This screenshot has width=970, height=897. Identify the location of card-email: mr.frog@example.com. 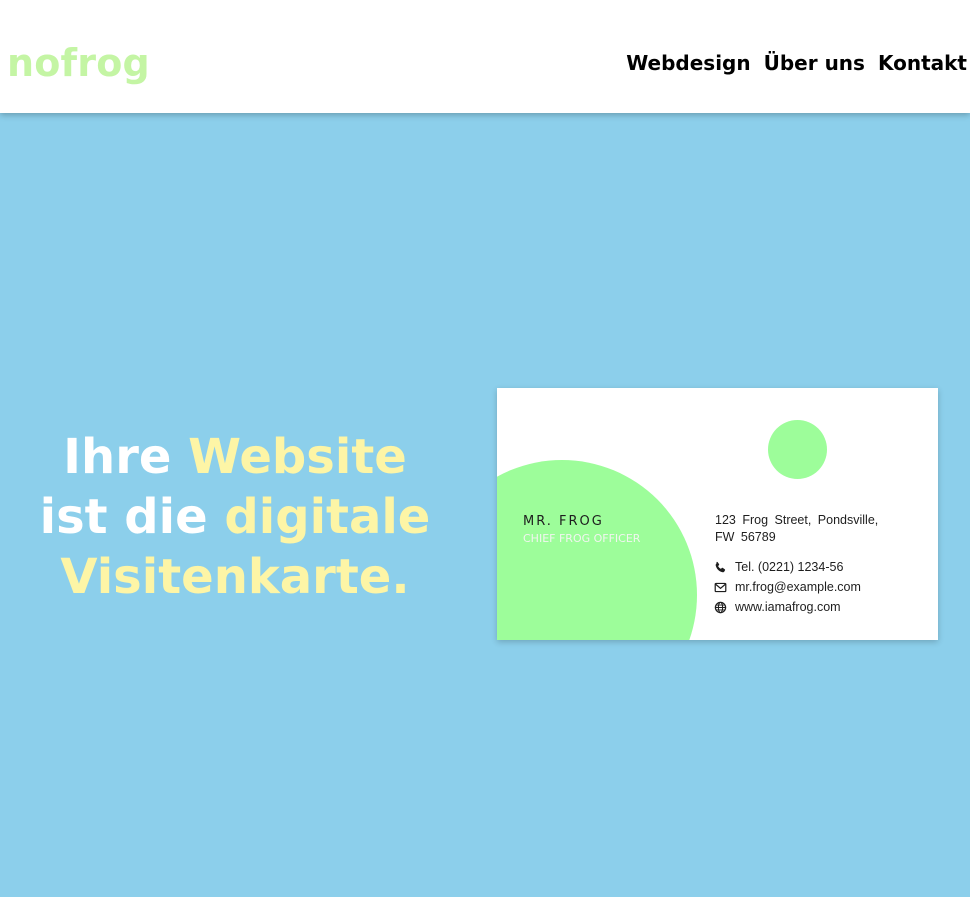
(798, 587).